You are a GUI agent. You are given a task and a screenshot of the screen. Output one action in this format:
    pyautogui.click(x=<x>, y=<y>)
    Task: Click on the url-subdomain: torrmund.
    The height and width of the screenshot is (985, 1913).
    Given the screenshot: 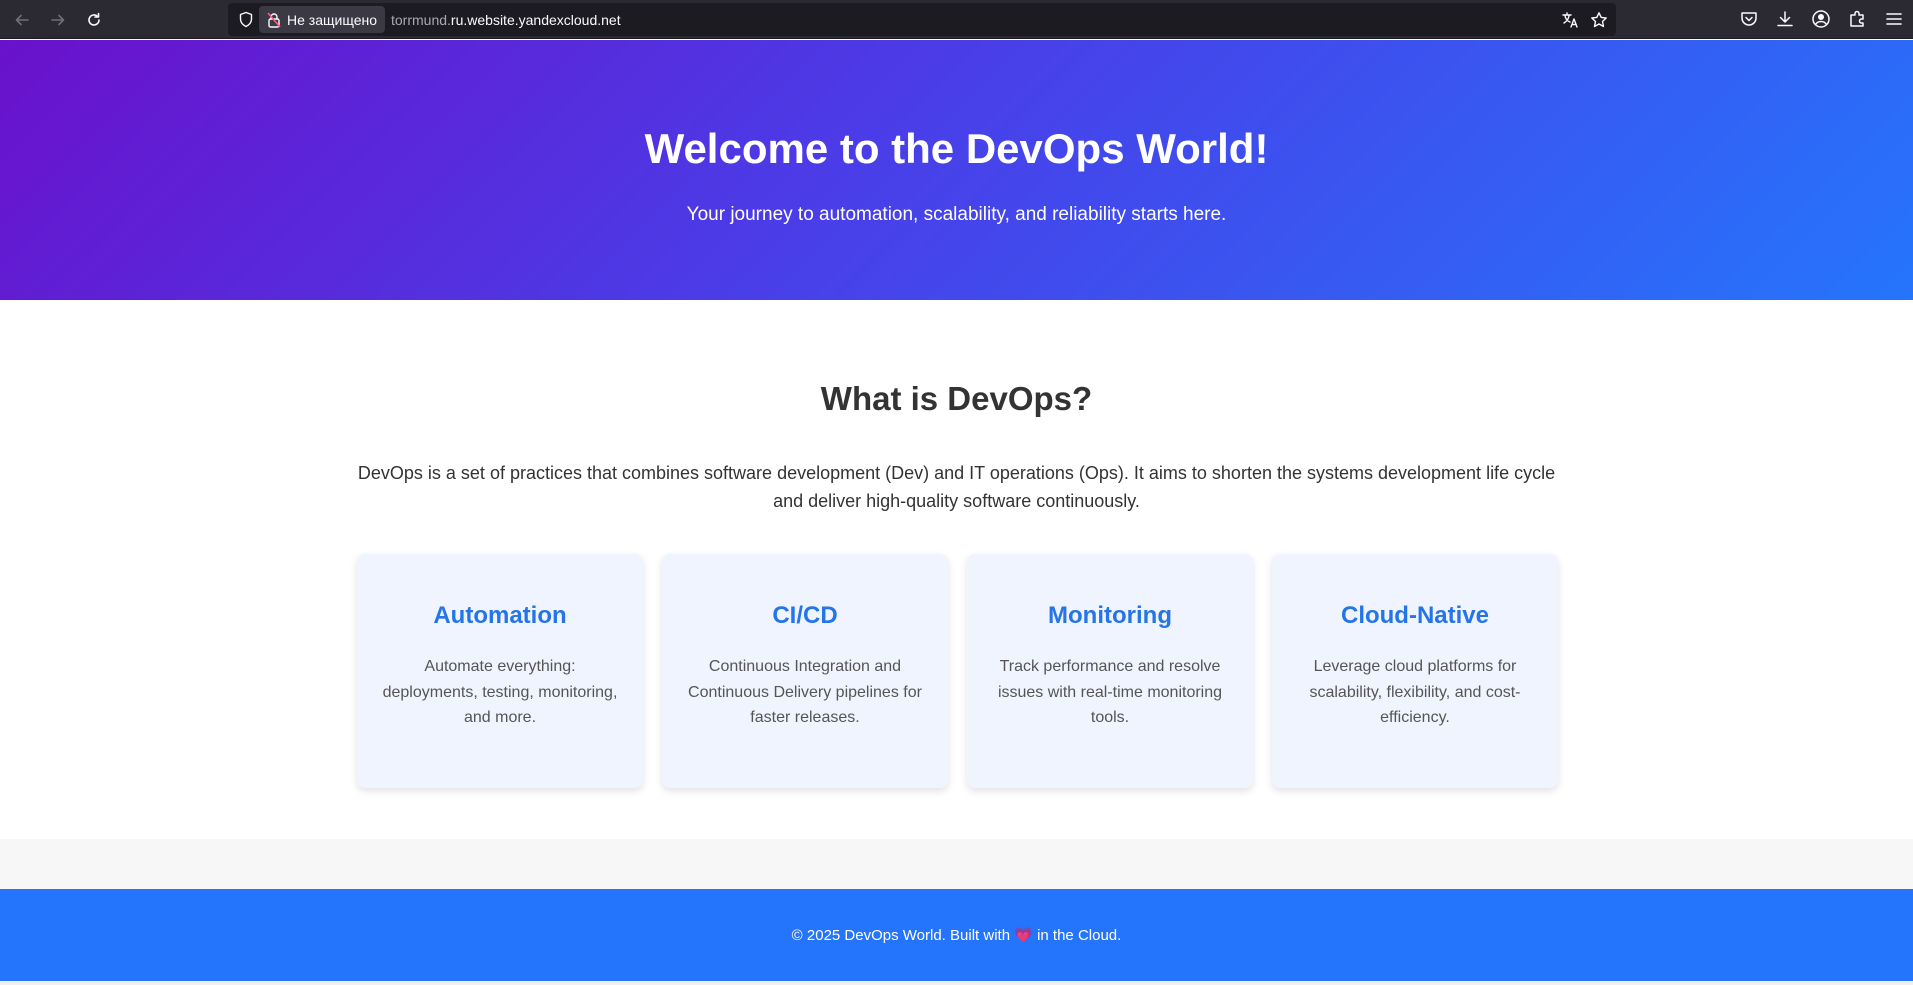 What is the action you would take?
    pyautogui.click(x=421, y=20)
    